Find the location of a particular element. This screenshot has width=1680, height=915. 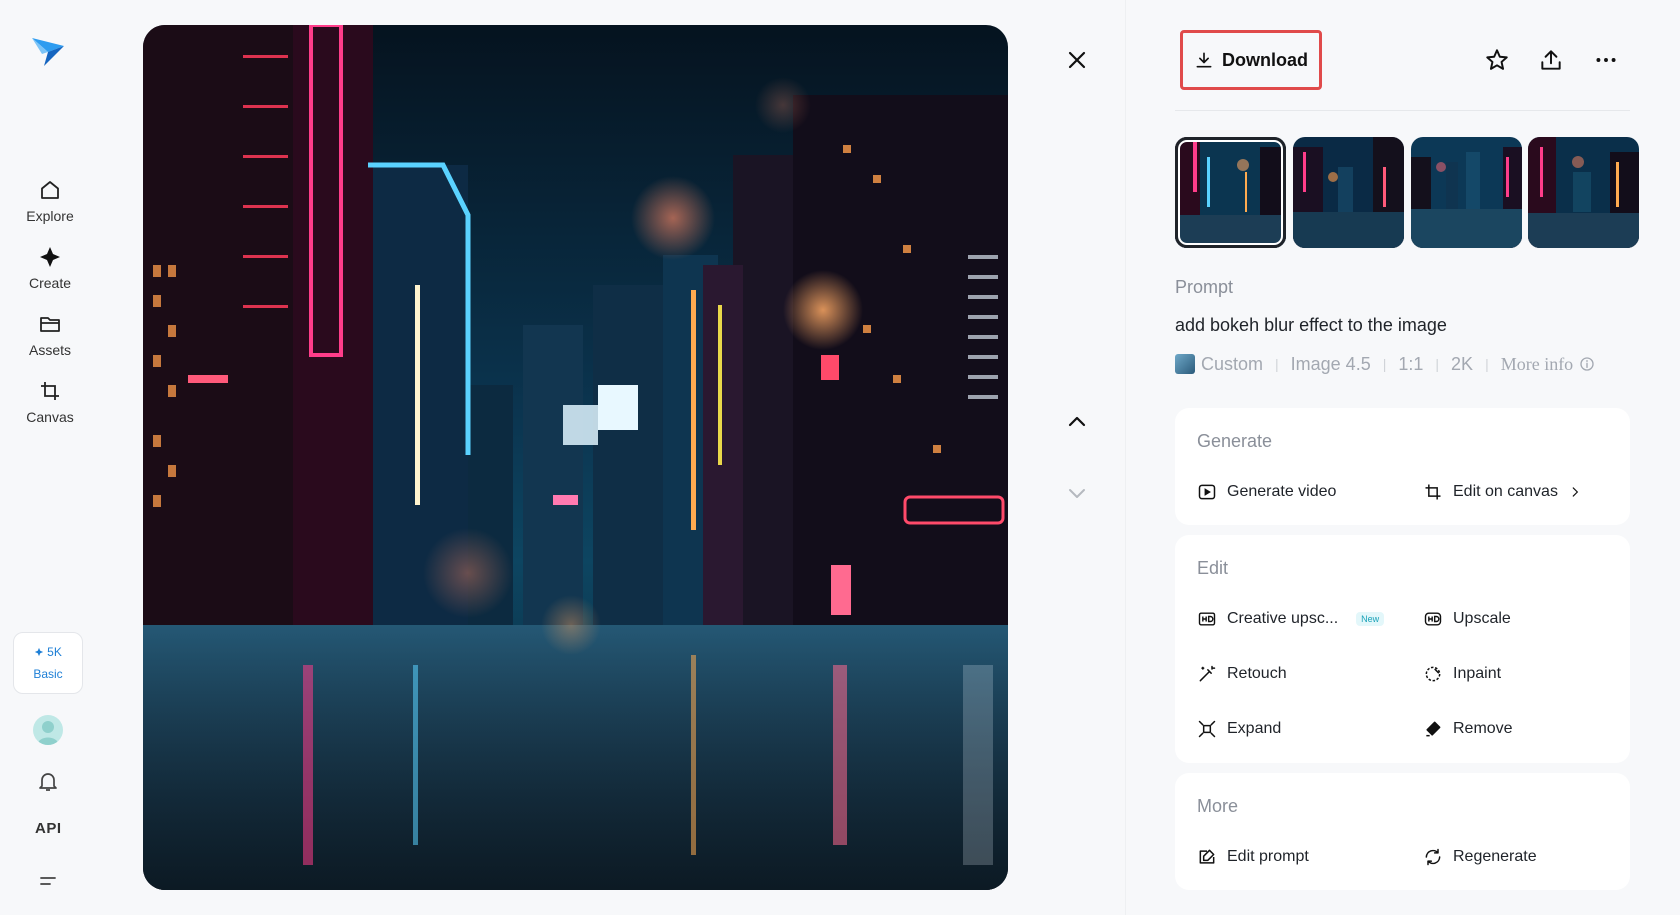

more-info-label: More info is located at coordinates (1537, 363).